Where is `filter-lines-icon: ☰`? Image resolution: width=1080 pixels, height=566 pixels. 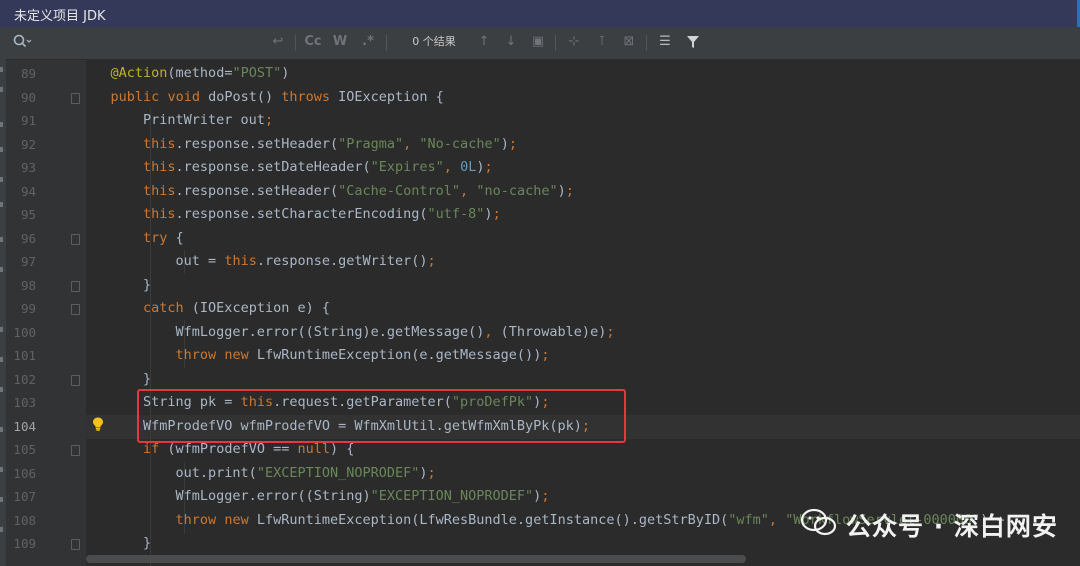 filter-lines-icon: ☰ is located at coordinates (665, 42).